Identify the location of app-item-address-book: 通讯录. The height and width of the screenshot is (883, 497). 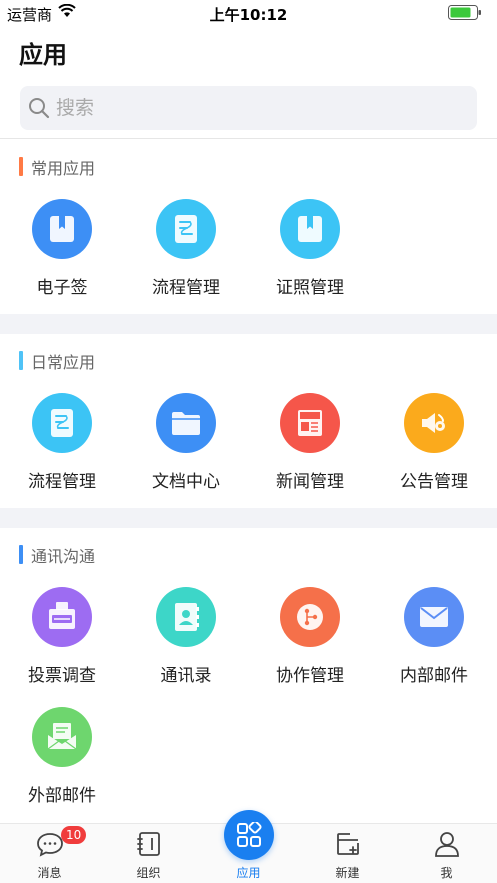
(186, 647).